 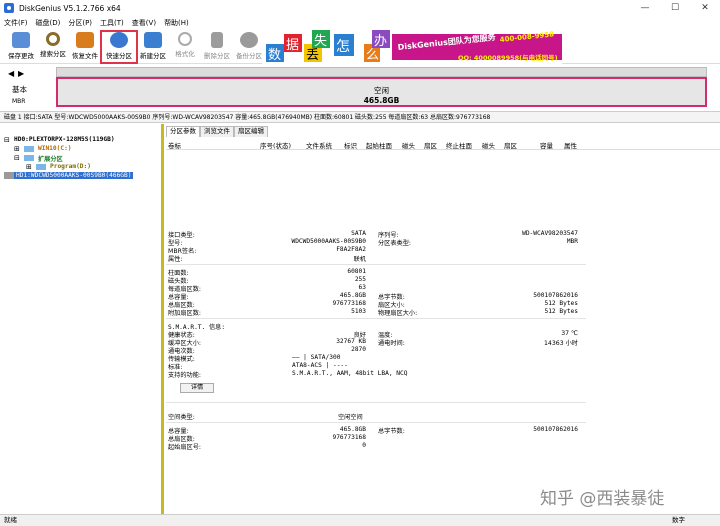 I want to click on col-end-sector: 扇区, so click(x=510, y=145).